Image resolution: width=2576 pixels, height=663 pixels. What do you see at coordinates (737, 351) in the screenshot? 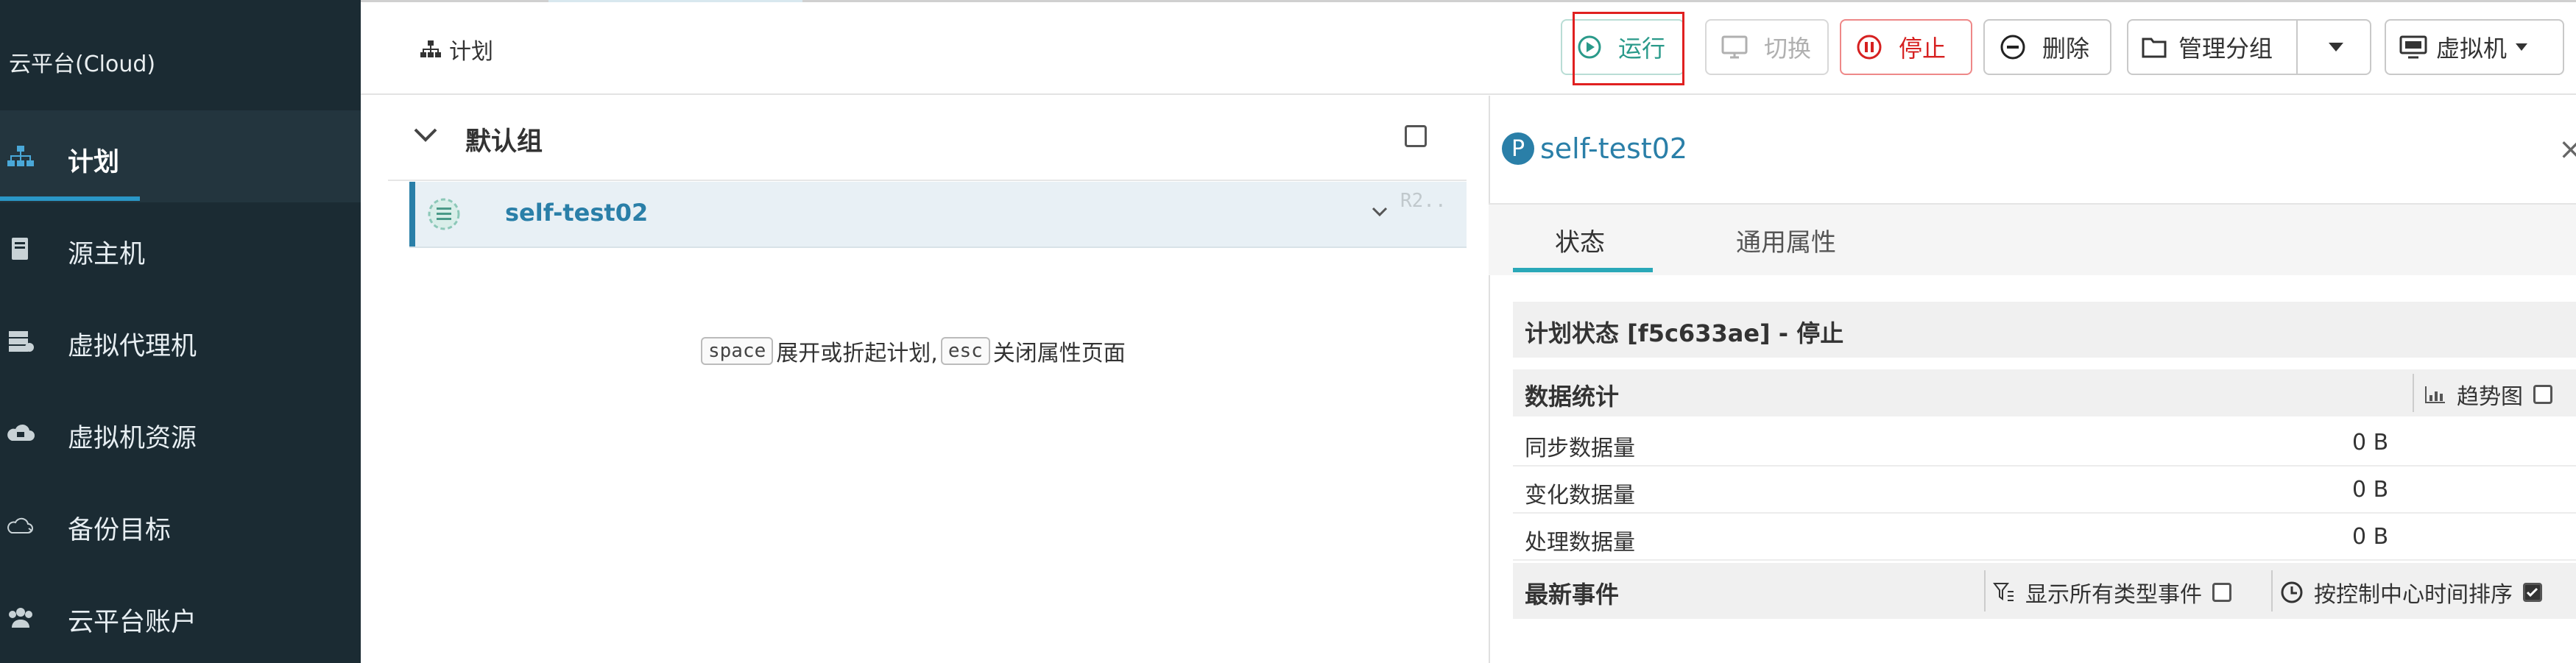
I see `kbd-space: space` at bounding box center [737, 351].